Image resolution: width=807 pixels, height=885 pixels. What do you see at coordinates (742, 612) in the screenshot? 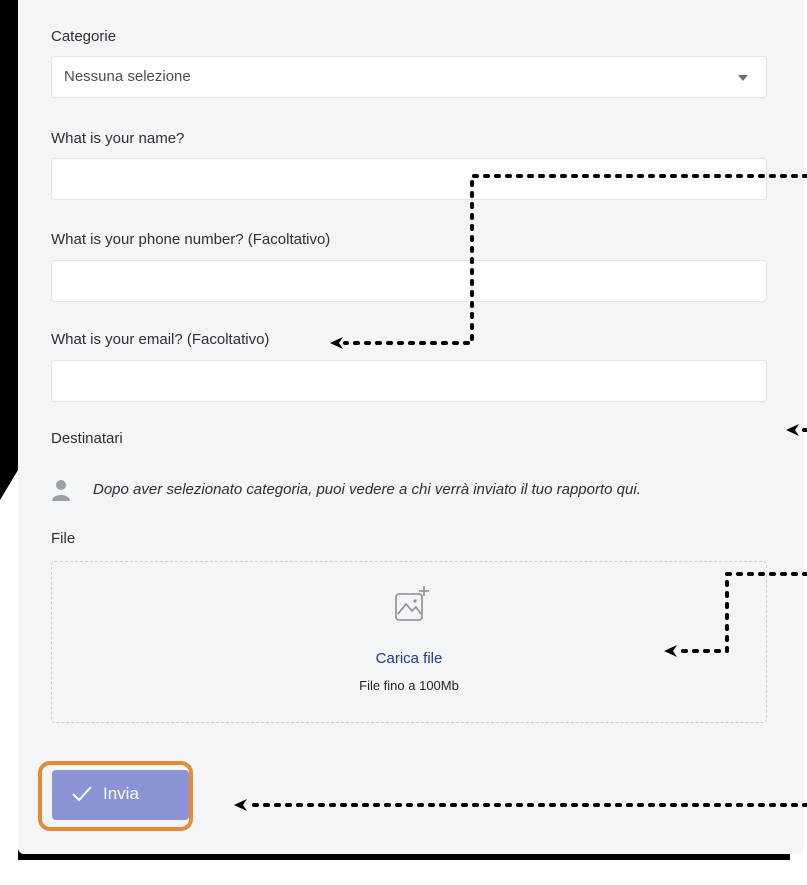
I see `dotted-connector-upload` at bounding box center [742, 612].